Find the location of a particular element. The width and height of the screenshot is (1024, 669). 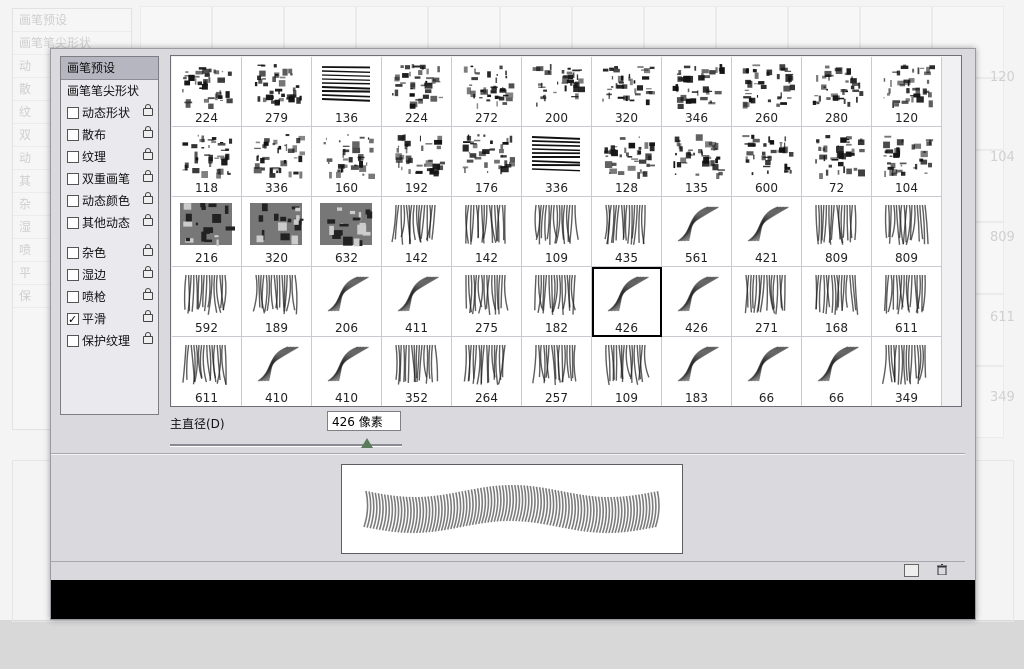

new-brush-icon is located at coordinates (911, 570).